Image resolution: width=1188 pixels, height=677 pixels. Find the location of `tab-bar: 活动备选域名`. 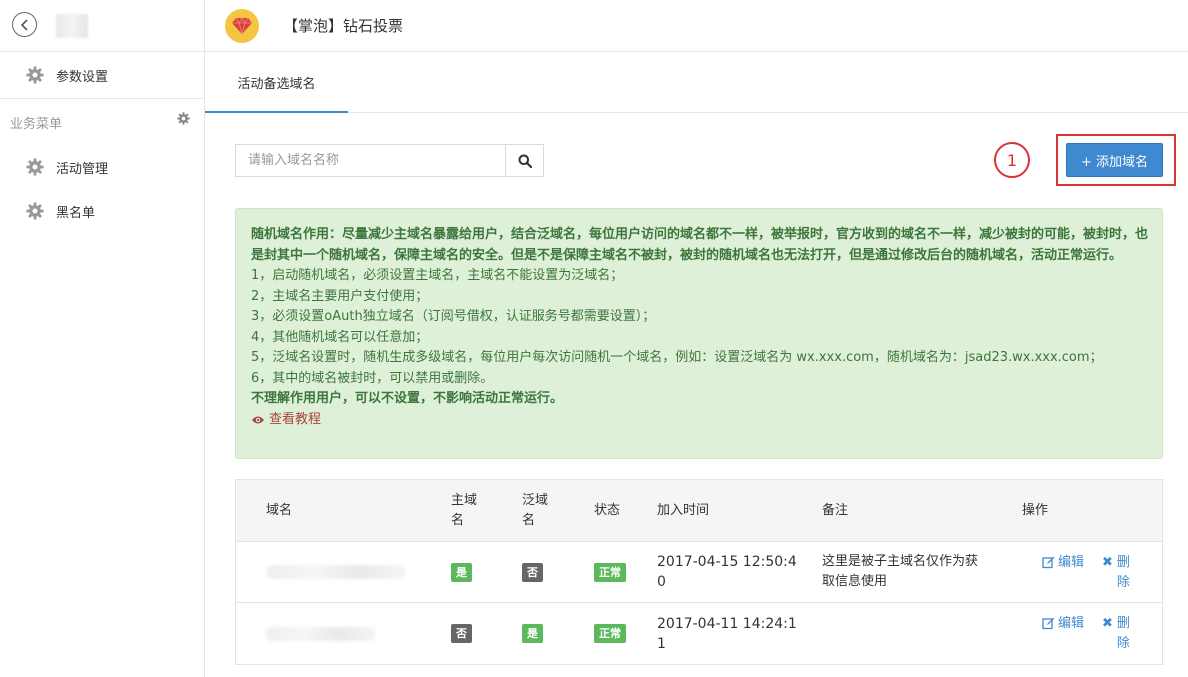

tab-bar: 活动备选域名 is located at coordinates (696, 83).